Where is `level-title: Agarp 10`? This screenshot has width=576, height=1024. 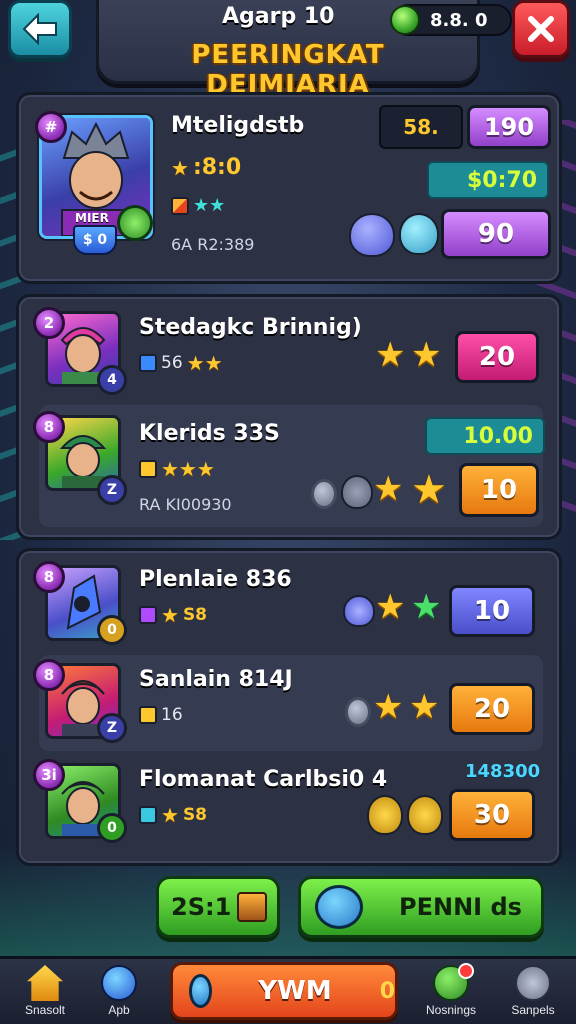 level-title: Agarp 10 is located at coordinates (278, 16).